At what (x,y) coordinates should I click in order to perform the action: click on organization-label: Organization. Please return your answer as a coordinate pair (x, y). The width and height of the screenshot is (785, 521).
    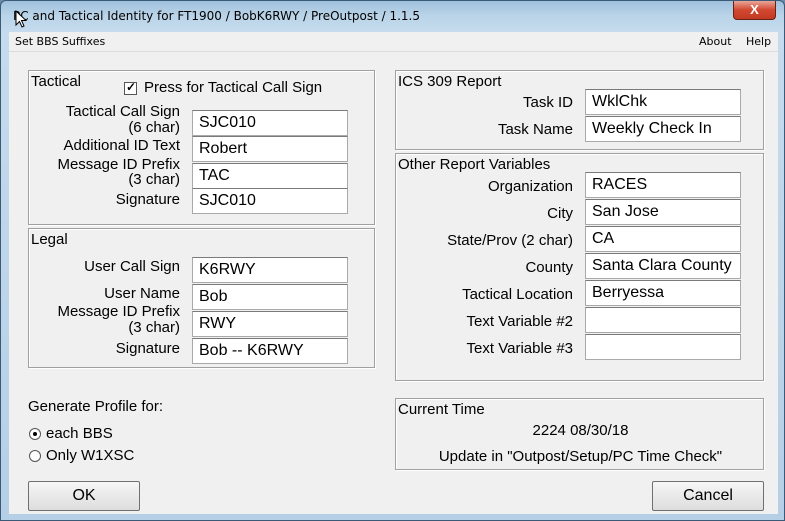
    Looking at the image, I should click on (530, 186).